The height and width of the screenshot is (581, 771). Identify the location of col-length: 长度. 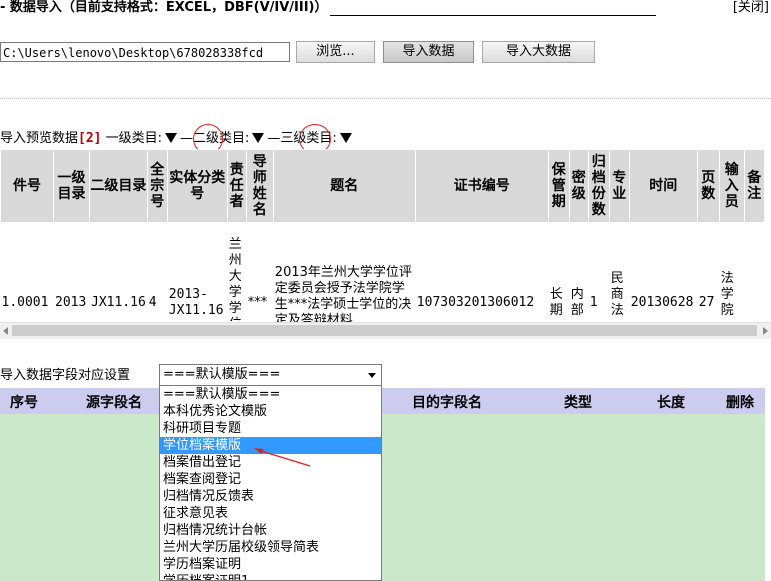
(671, 403).